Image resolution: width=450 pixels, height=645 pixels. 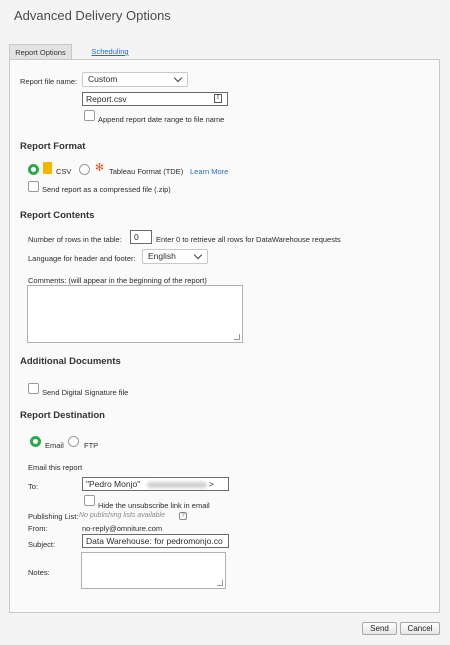 I want to click on language-value: English, so click(x=162, y=256).